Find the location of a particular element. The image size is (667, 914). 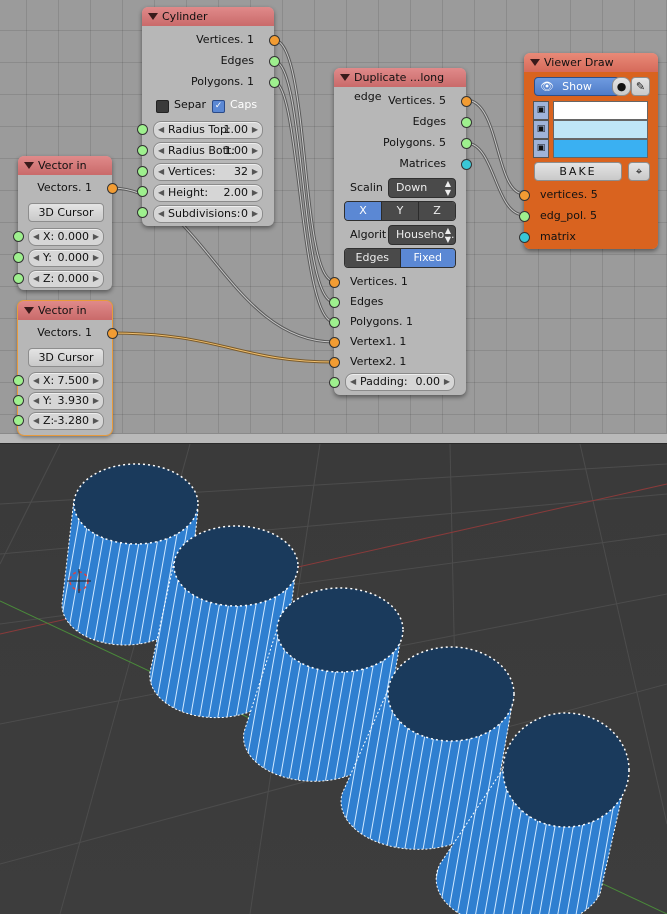

socket-vec1-out is located at coordinates (112, 188).